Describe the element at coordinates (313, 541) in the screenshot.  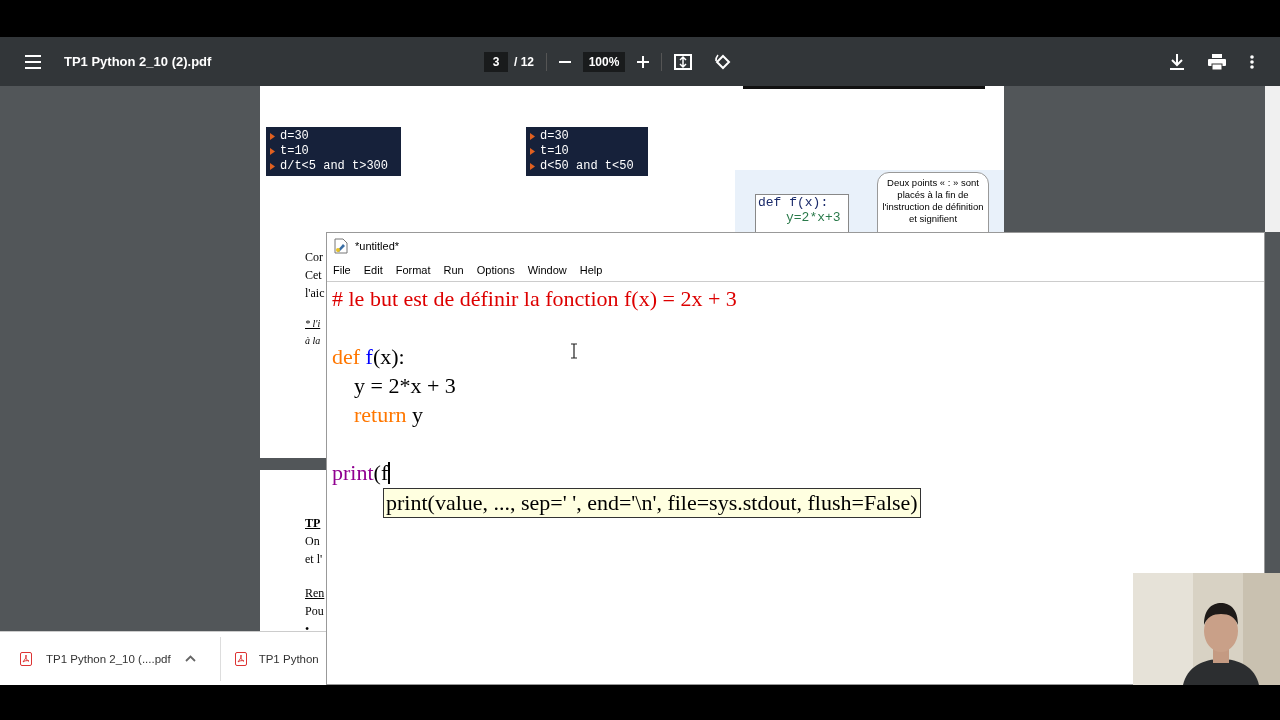
I see `text-line: On` at that location.